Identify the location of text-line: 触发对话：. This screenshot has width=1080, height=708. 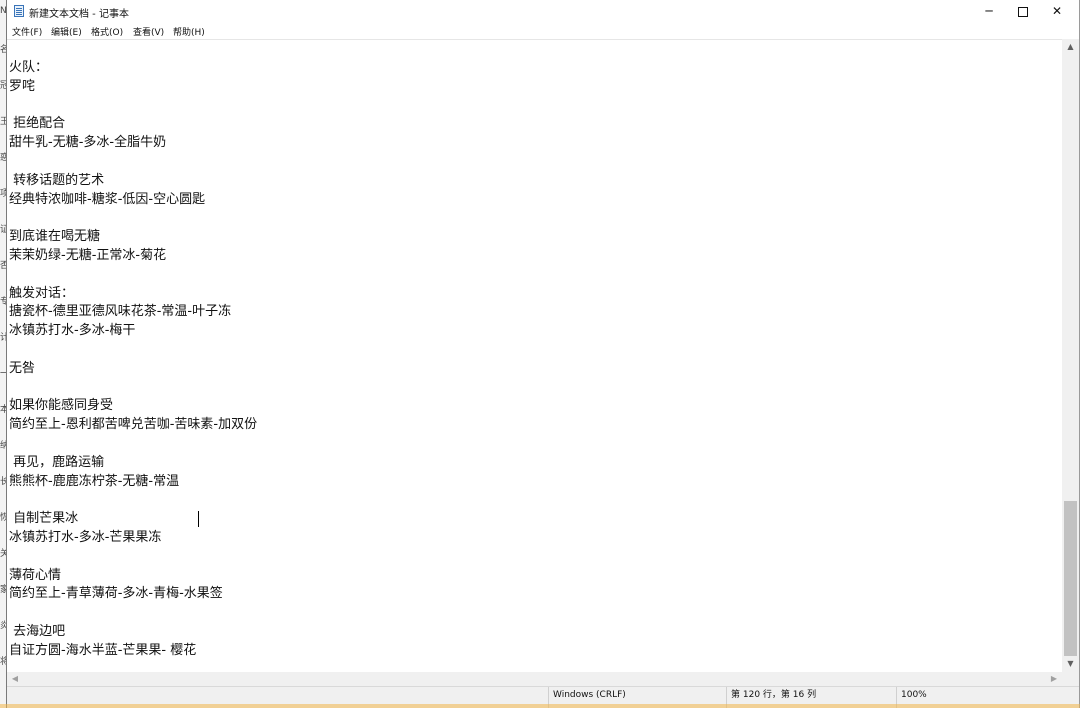
(42, 293).